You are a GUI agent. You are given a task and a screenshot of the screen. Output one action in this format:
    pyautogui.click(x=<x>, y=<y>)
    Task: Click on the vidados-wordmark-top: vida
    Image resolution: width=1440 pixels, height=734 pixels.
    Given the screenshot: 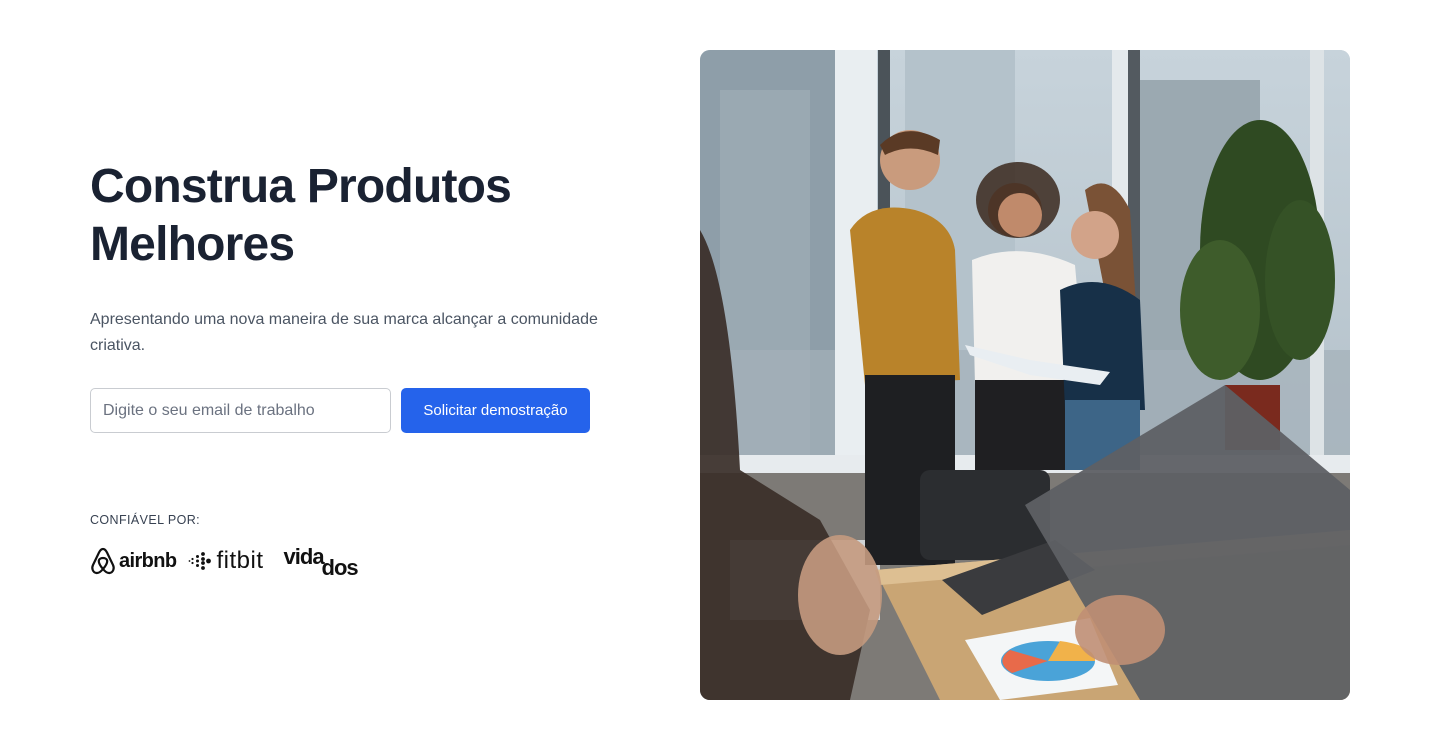 What is the action you would take?
    pyautogui.click(x=304, y=556)
    